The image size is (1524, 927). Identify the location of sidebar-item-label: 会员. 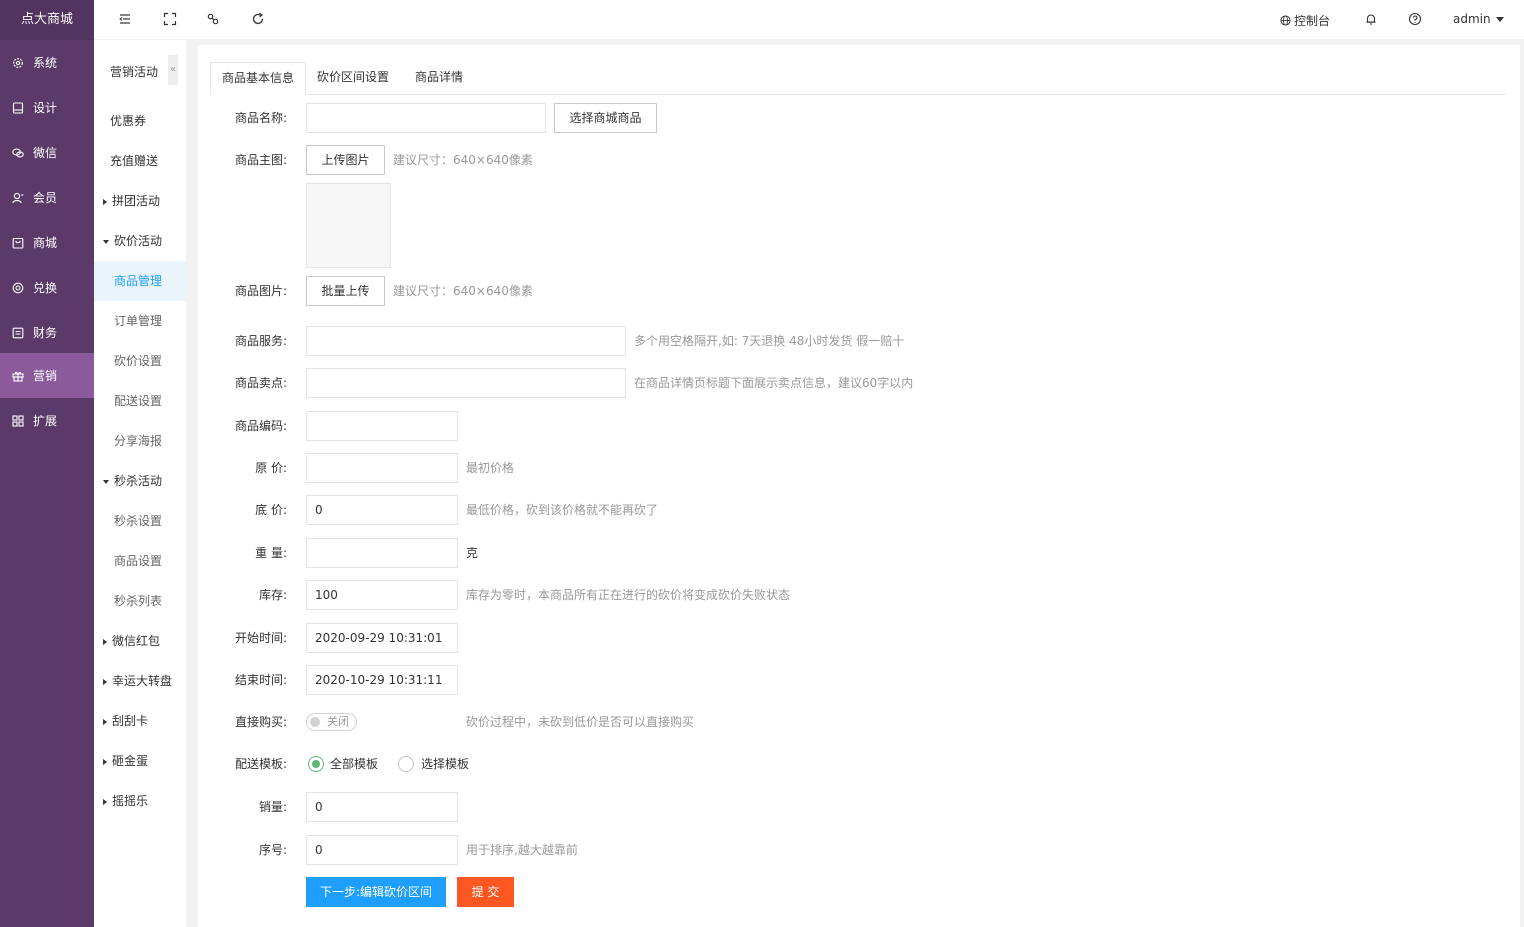
(45, 198).